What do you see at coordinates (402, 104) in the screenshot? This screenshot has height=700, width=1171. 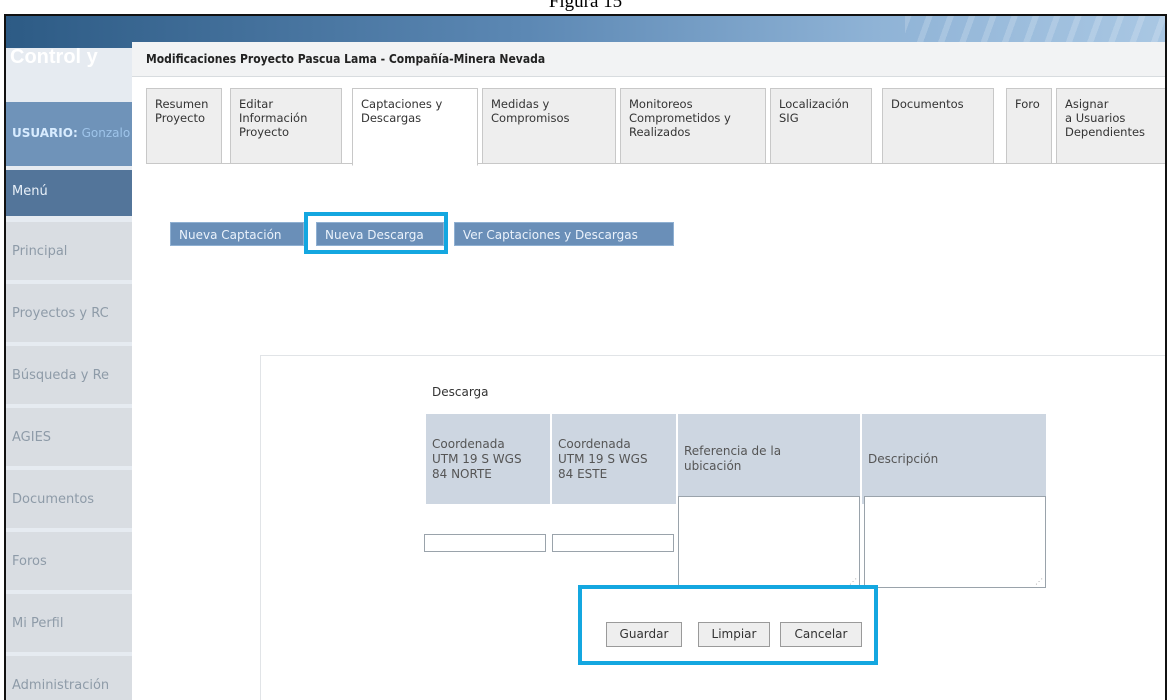 I see `tab-label-line: Captaciones y` at bounding box center [402, 104].